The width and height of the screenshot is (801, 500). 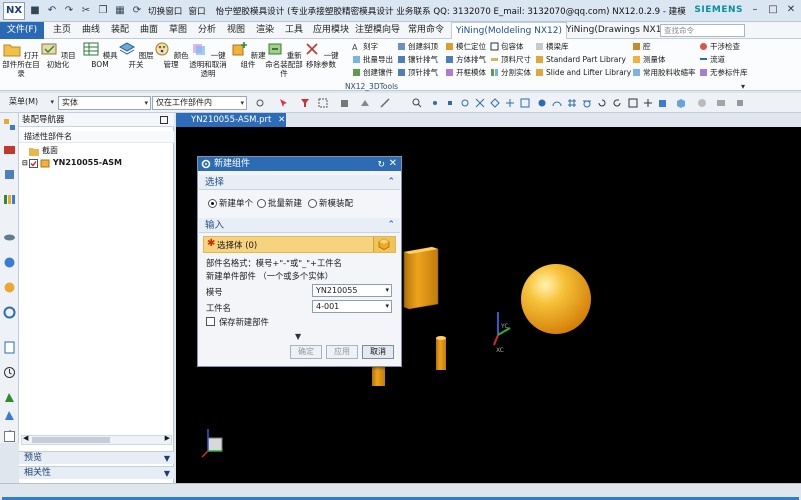 I want to click on dependencies-section: 相关性 ▼, so click(x=96, y=472).